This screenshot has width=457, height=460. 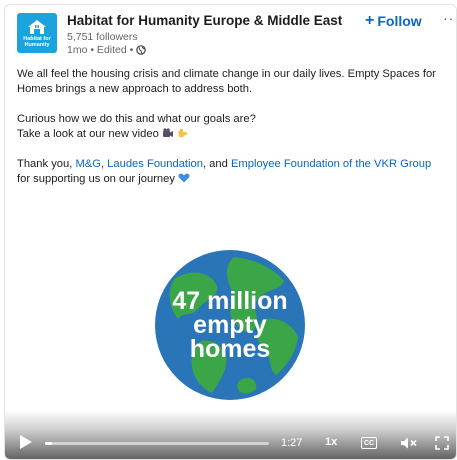 I want to click on overlay-line: 47 million, so click(x=230, y=301).